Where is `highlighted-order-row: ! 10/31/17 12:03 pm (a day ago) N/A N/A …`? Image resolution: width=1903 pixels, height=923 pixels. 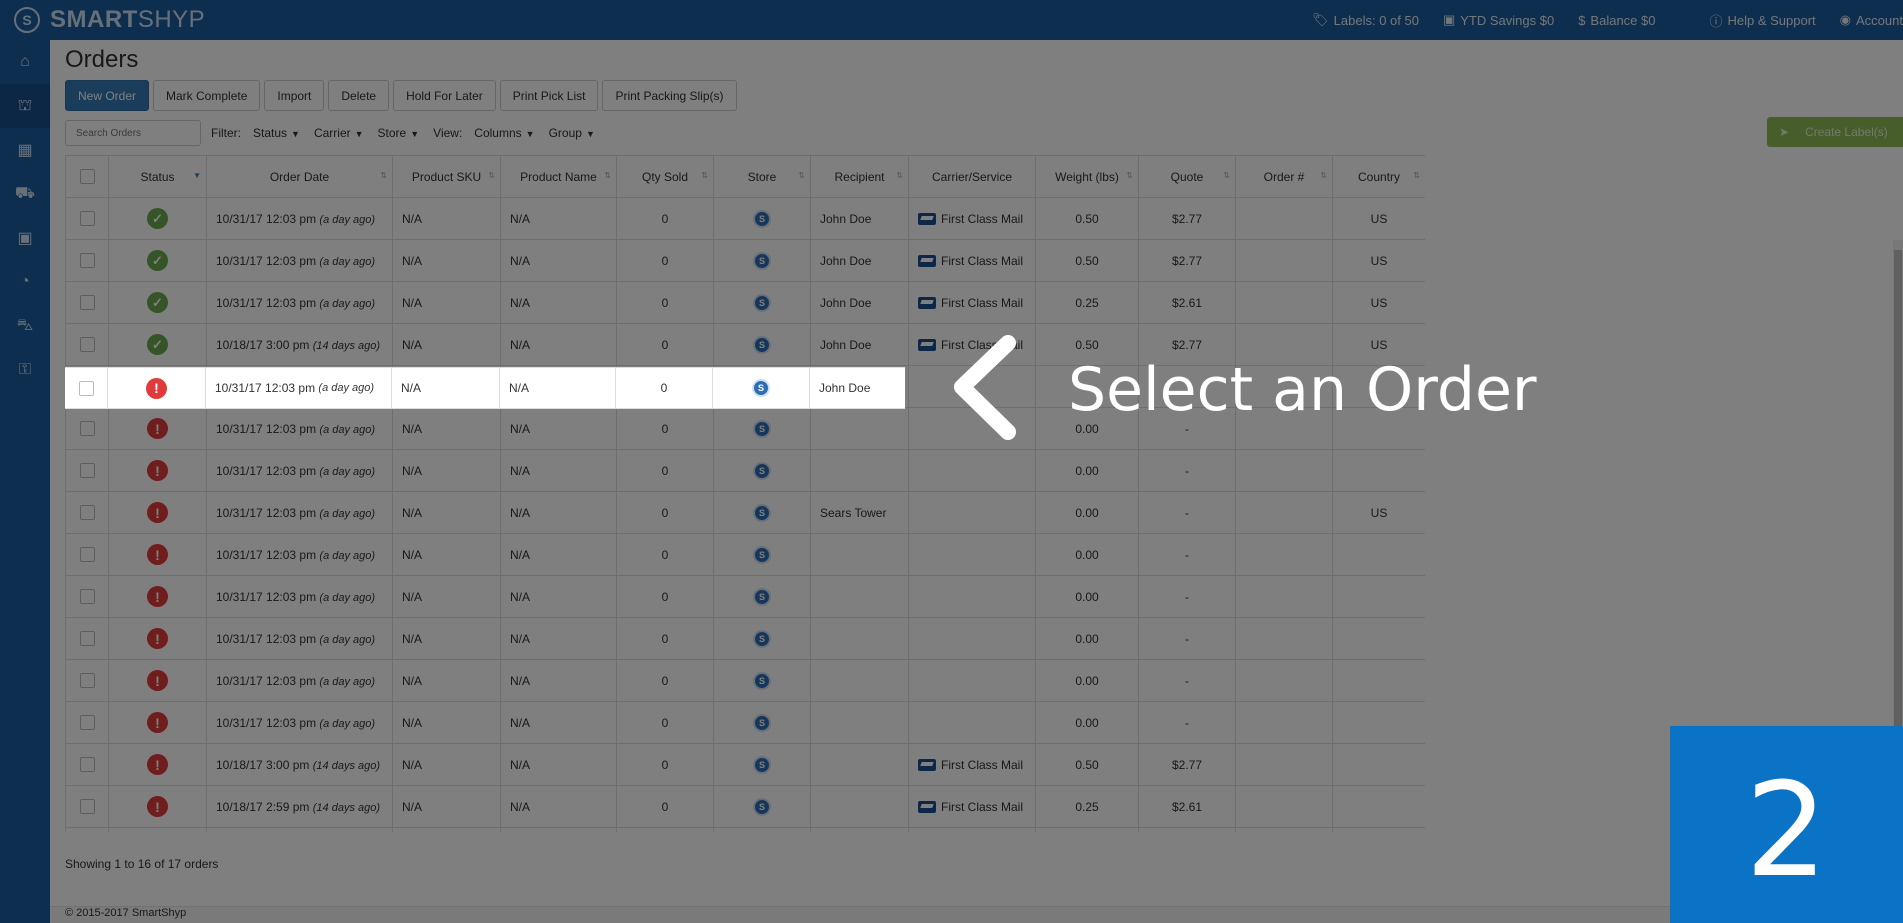
highlighted-order-row: ! 10/31/17 12:03 pm (a day ago) N/A N/A … is located at coordinates (485, 388).